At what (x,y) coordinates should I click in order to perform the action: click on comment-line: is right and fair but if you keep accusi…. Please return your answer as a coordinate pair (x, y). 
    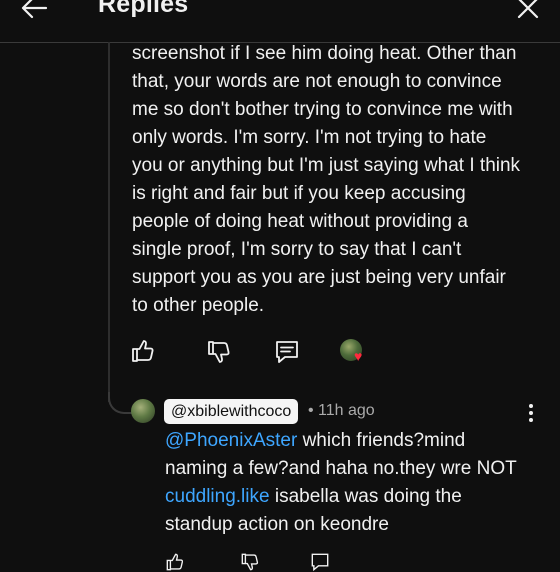
    Looking at the image, I should click on (299, 193).